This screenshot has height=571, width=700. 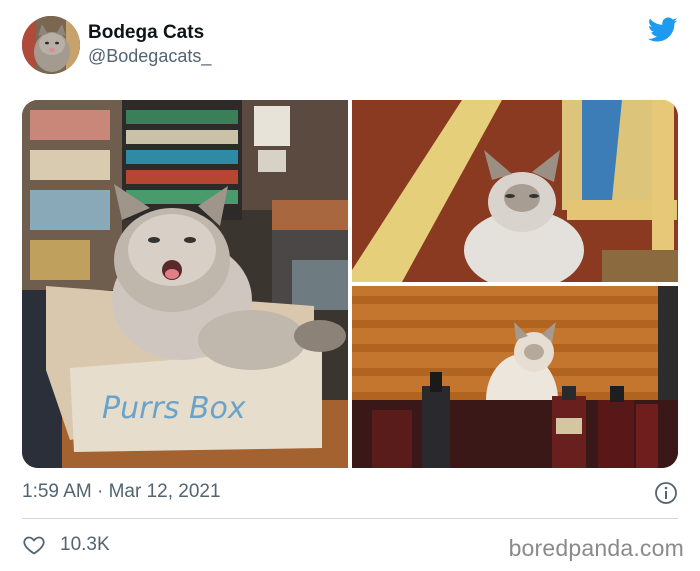 What do you see at coordinates (350, 518) in the screenshot?
I see `divider` at bounding box center [350, 518].